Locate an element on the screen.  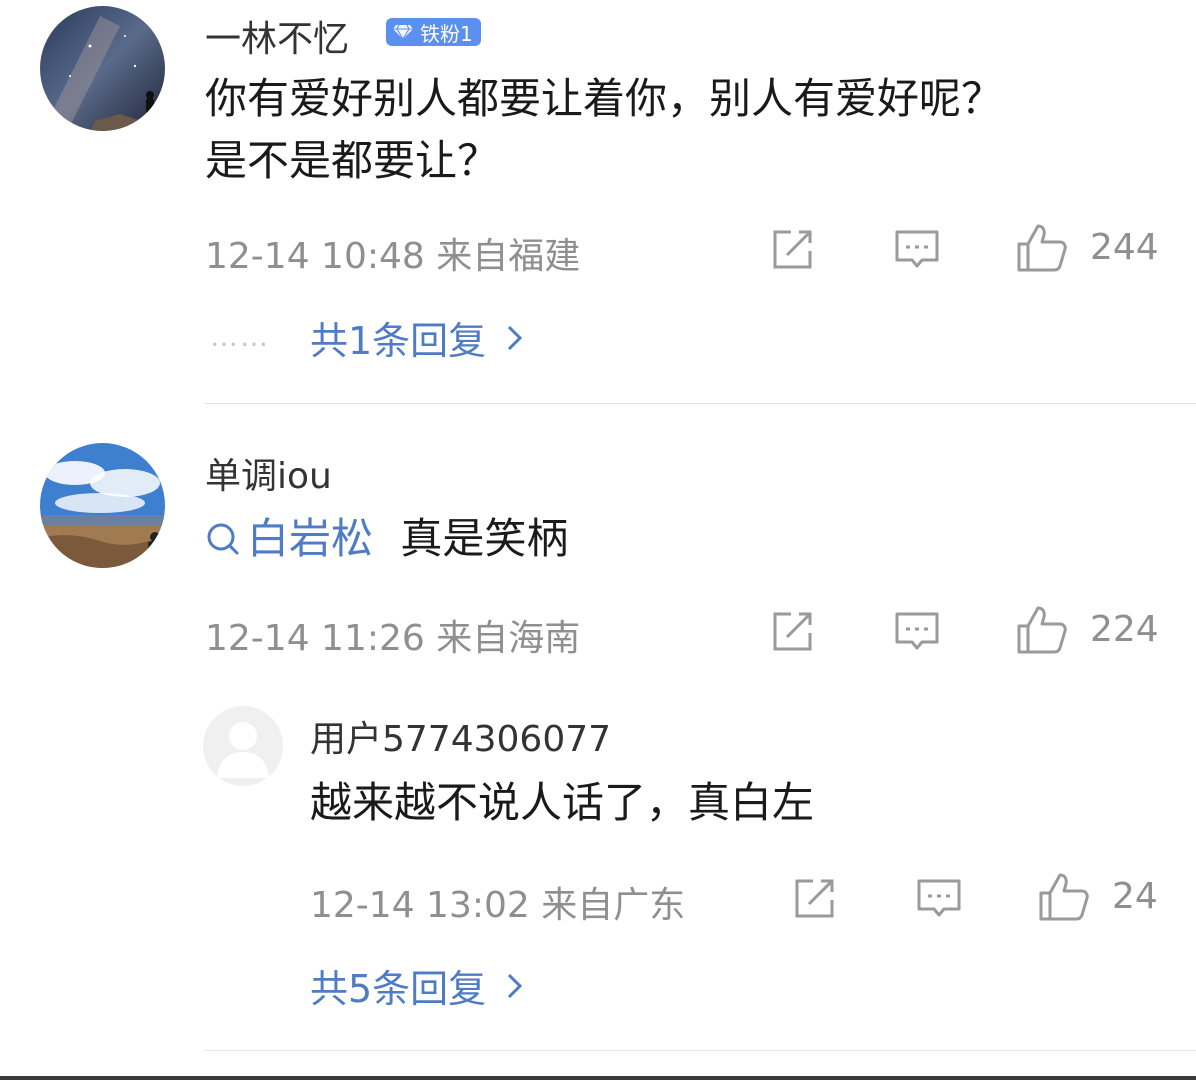
view-replies-link: 共5条回复 is located at coordinates (417, 985).